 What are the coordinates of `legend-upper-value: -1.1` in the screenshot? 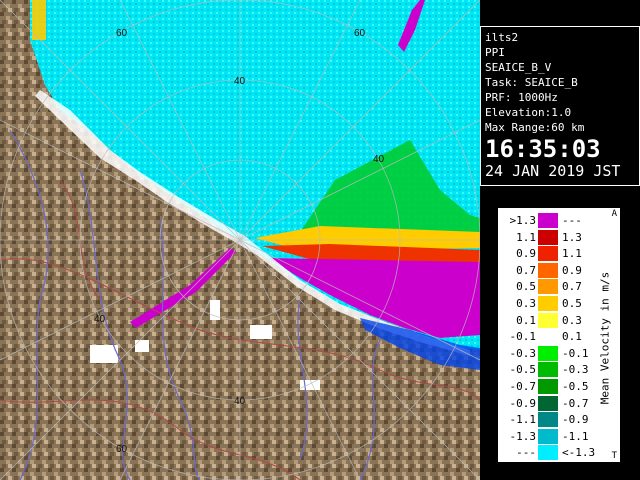 It's located at (575, 436).